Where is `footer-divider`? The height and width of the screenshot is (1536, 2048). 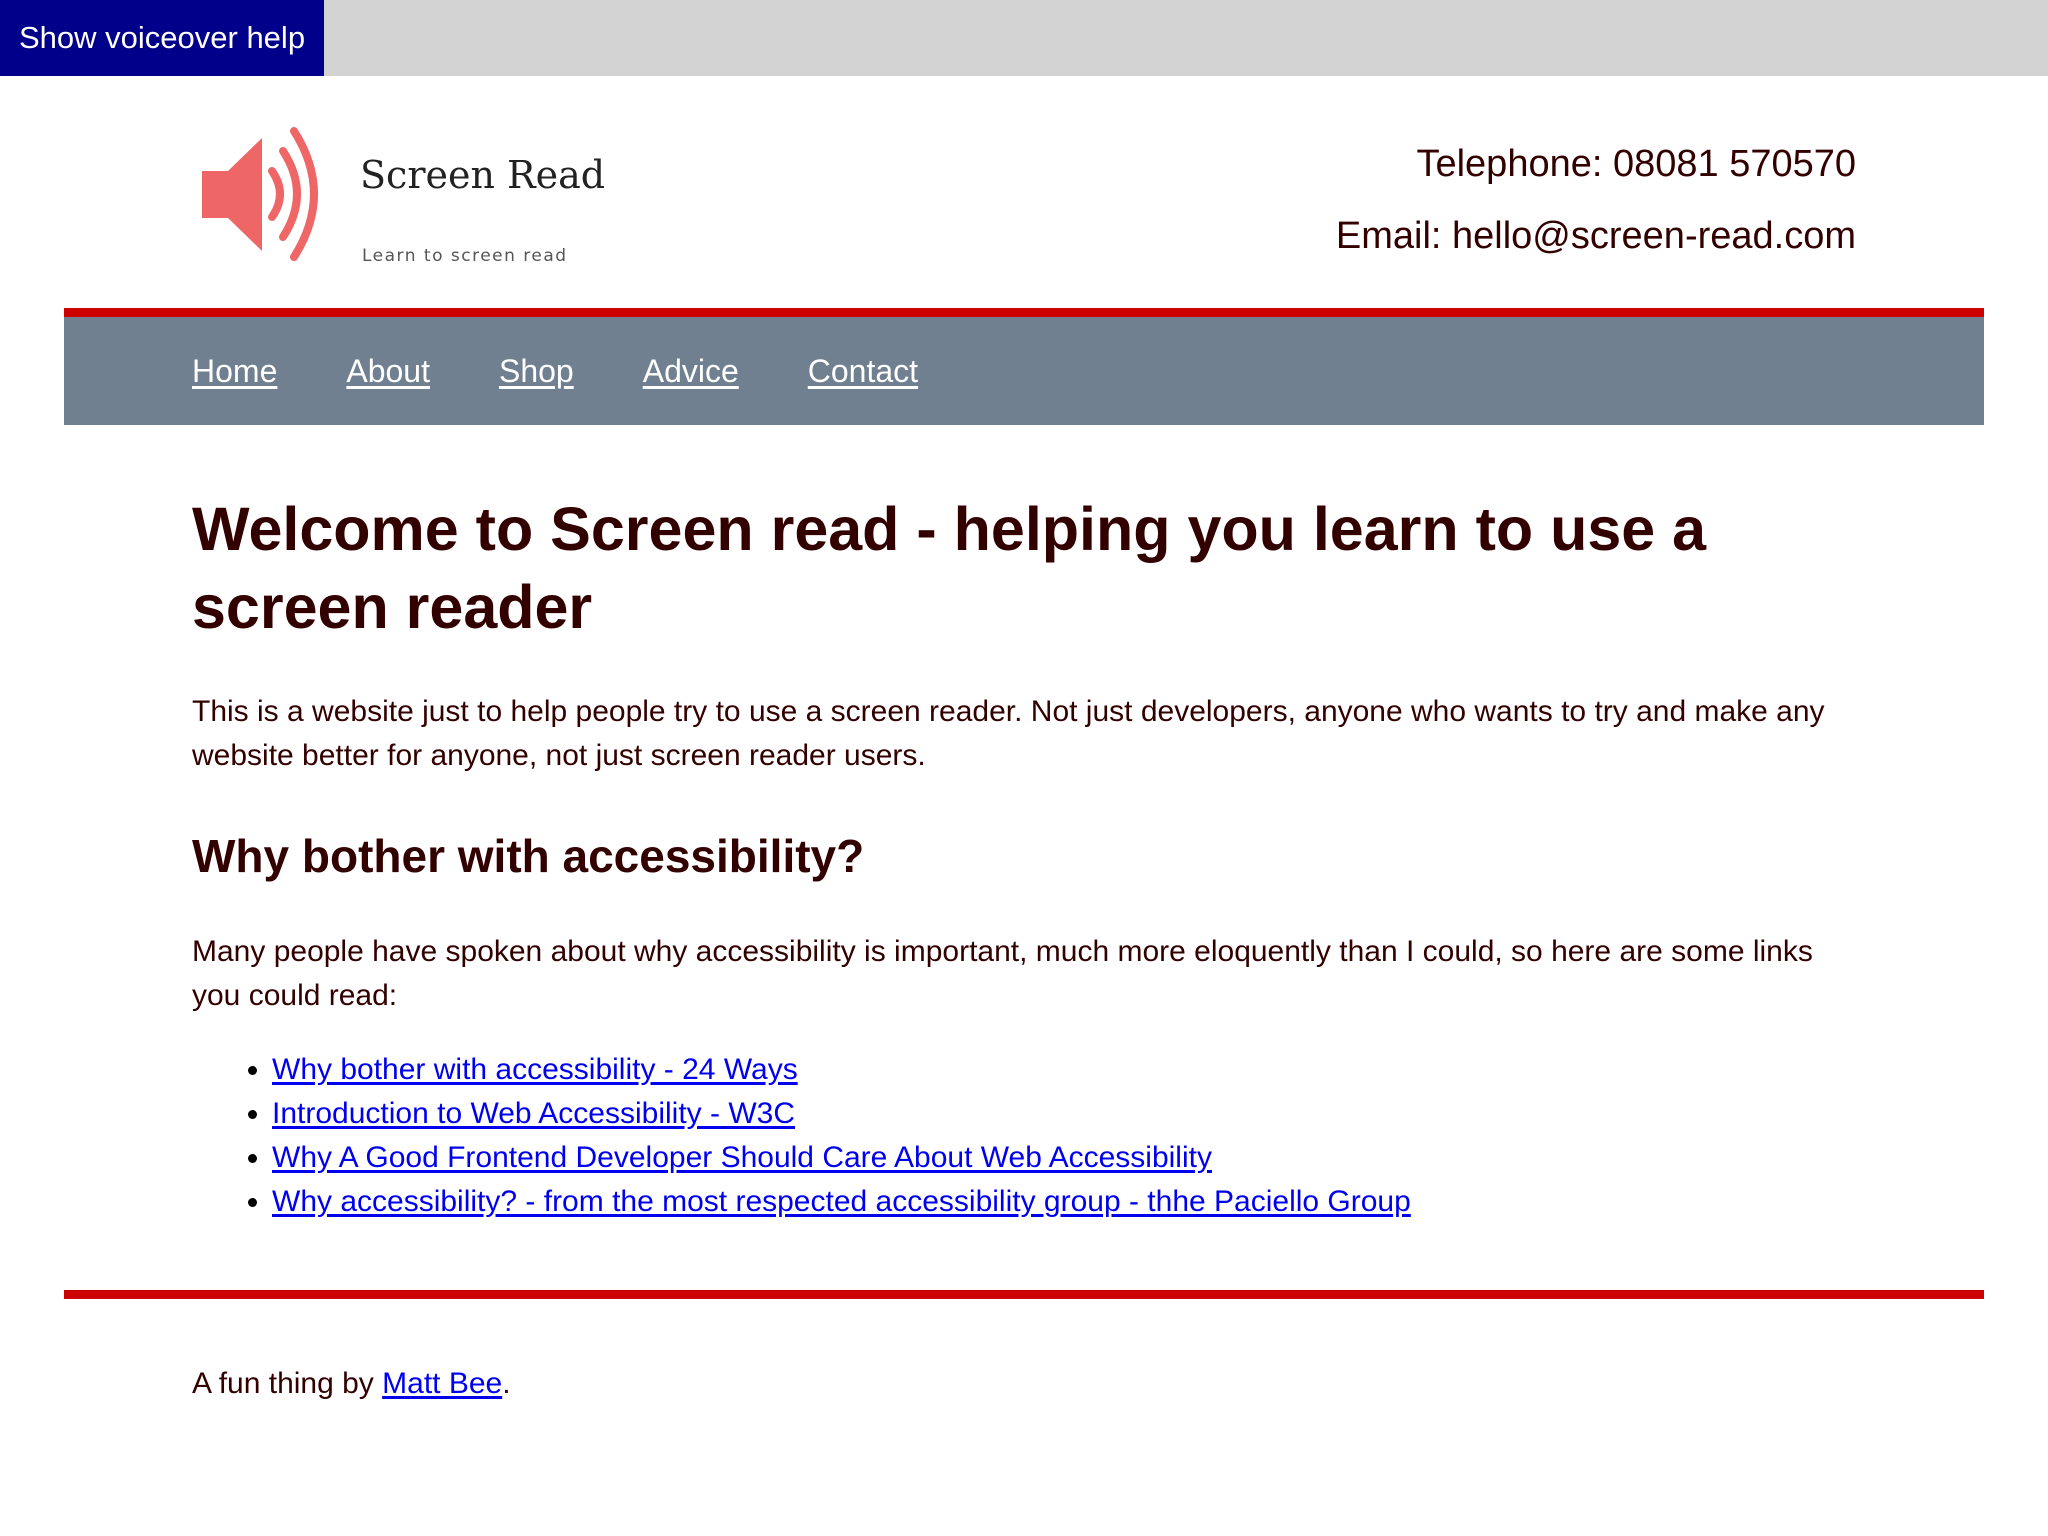 footer-divider is located at coordinates (1024, 1294).